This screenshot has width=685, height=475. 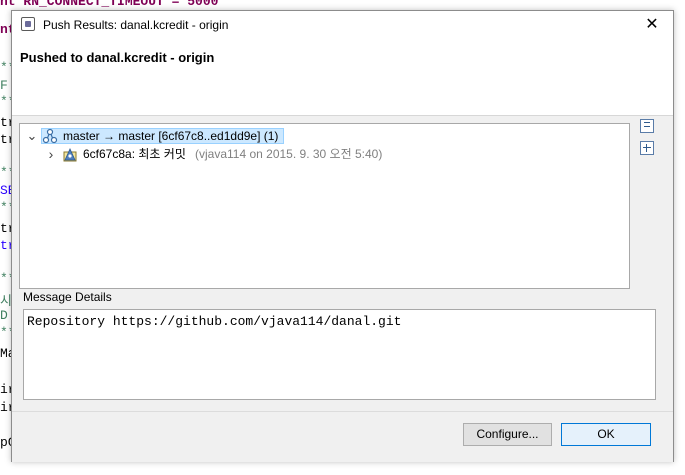 I want to click on ref-update-label: master → master [6cf67c8..ed1dd9e] (1), so click(x=171, y=136).